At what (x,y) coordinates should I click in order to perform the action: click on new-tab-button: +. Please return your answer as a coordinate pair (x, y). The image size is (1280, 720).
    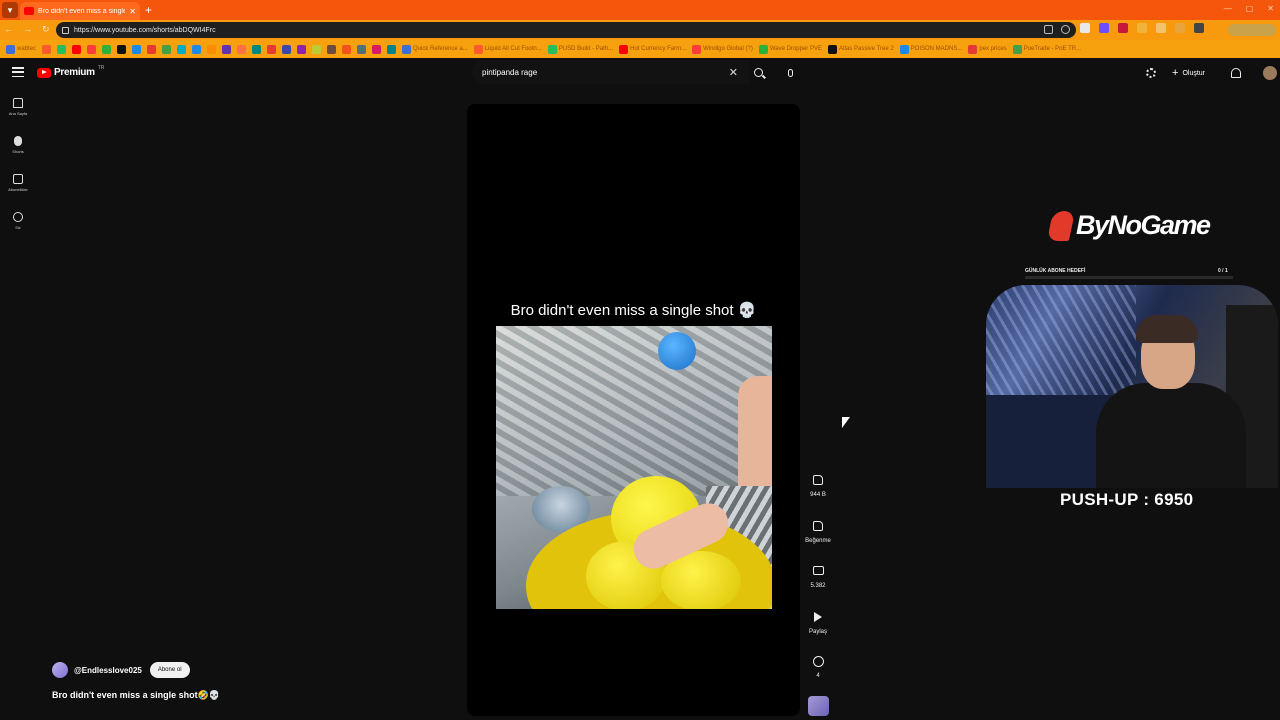
    Looking at the image, I should click on (148, 10).